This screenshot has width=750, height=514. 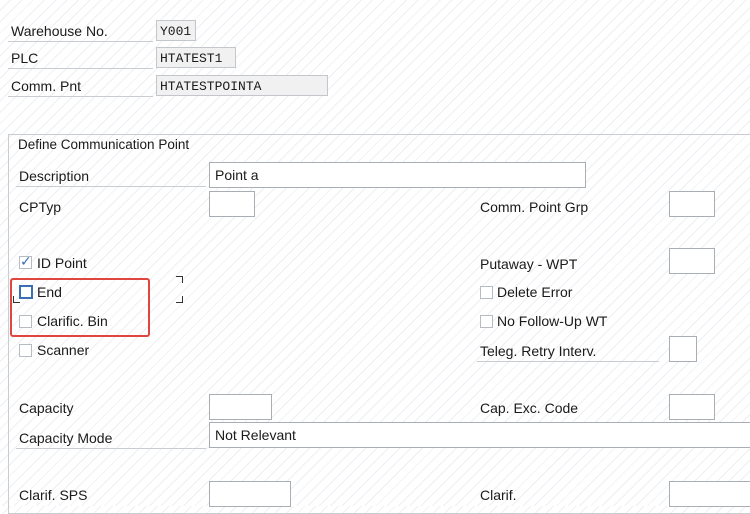 I want to click on teleg-retry-input, so click(x=683, y=349).